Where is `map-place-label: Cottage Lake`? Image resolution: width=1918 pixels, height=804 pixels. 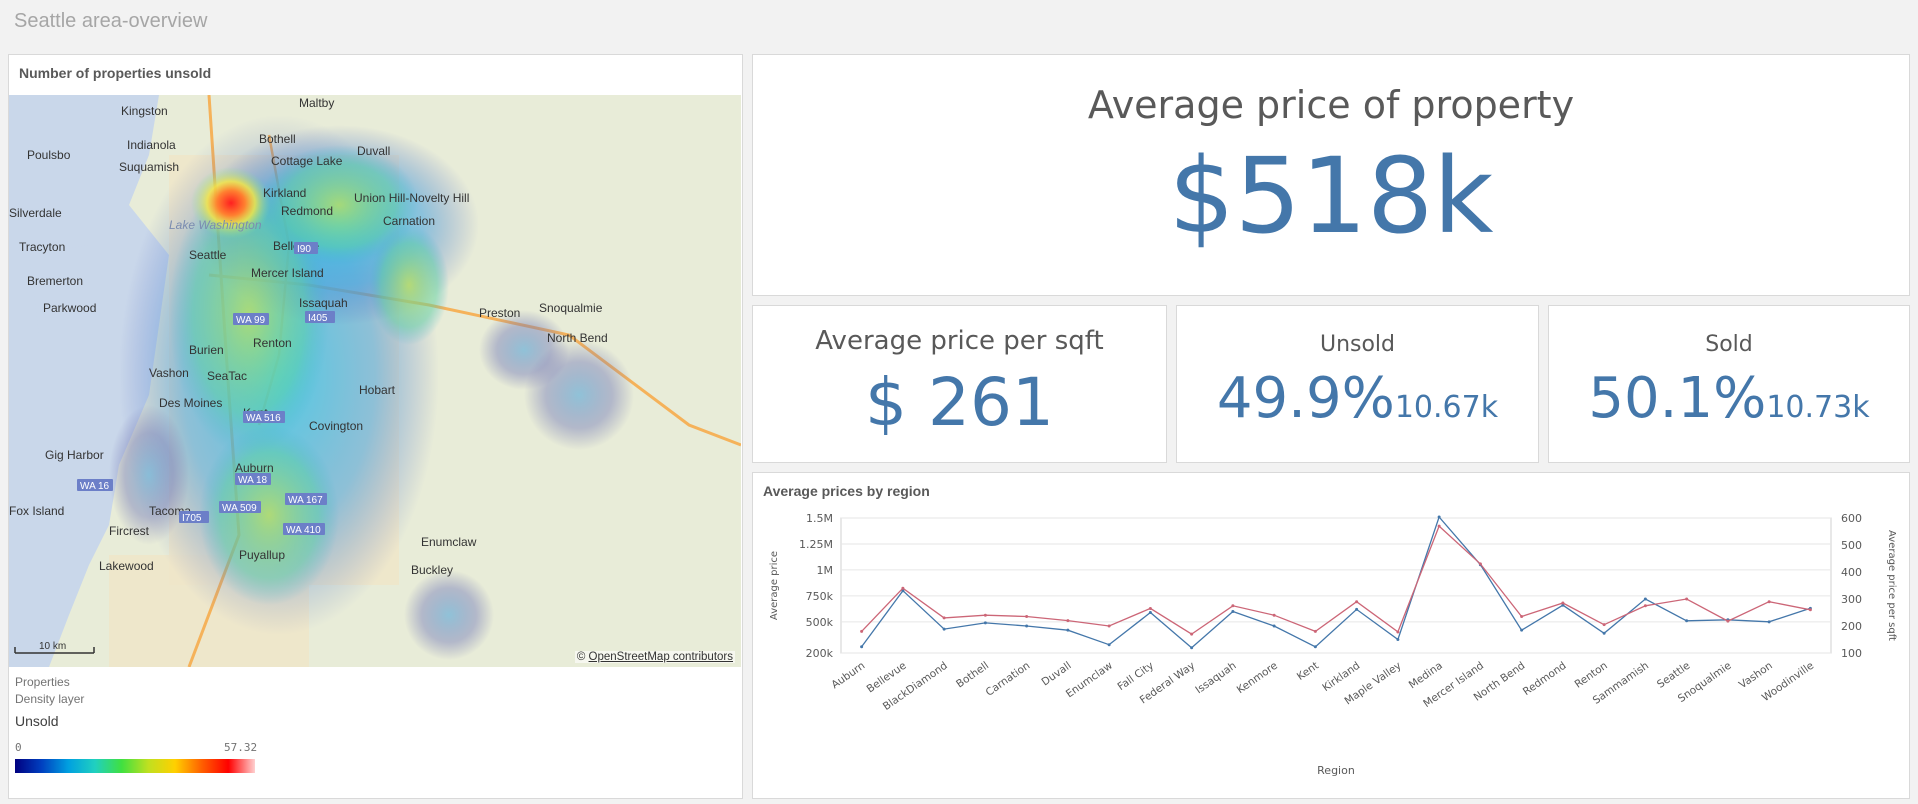
map-place-label: Cottage Lake is located at coordinates (307, 161).